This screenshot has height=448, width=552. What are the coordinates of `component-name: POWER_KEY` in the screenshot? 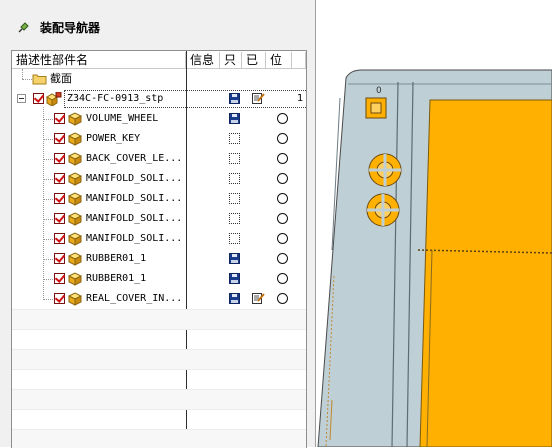 It's located at (113, 138).